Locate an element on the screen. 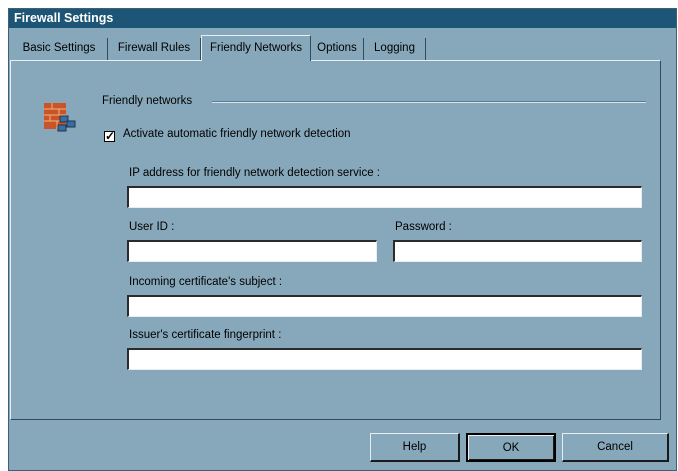  tab-firewall-rules: Firewall Rules is located at coordinates (154, 49).